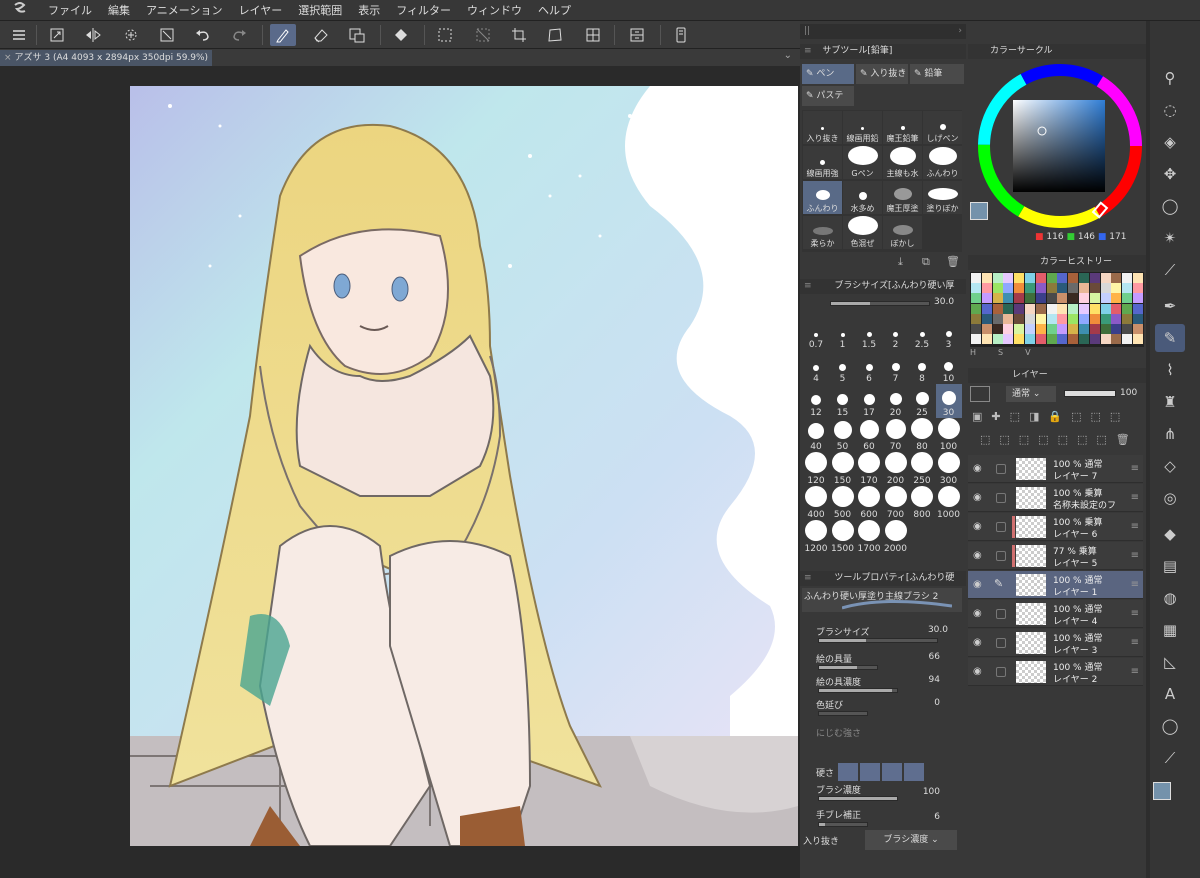 The width and height of the screenshot is (1200, 878). I want to click on subtool-group-taper: ✎ 入り抜き, so click(882, 74).